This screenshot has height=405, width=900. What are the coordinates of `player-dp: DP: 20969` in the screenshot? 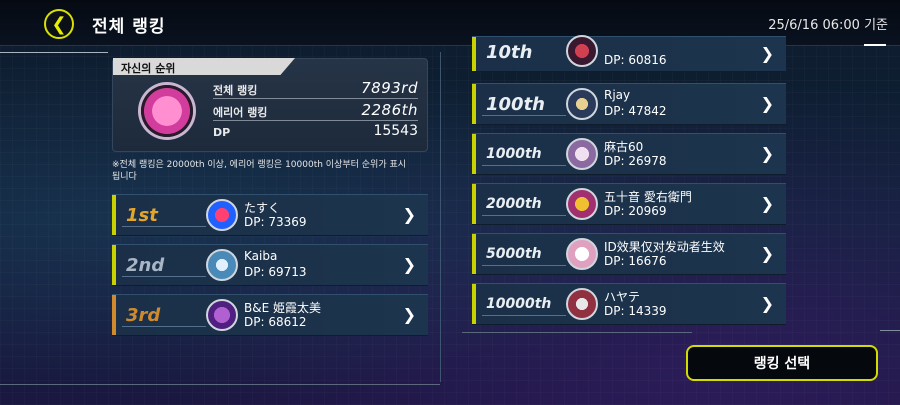 It's located at (635, 211).